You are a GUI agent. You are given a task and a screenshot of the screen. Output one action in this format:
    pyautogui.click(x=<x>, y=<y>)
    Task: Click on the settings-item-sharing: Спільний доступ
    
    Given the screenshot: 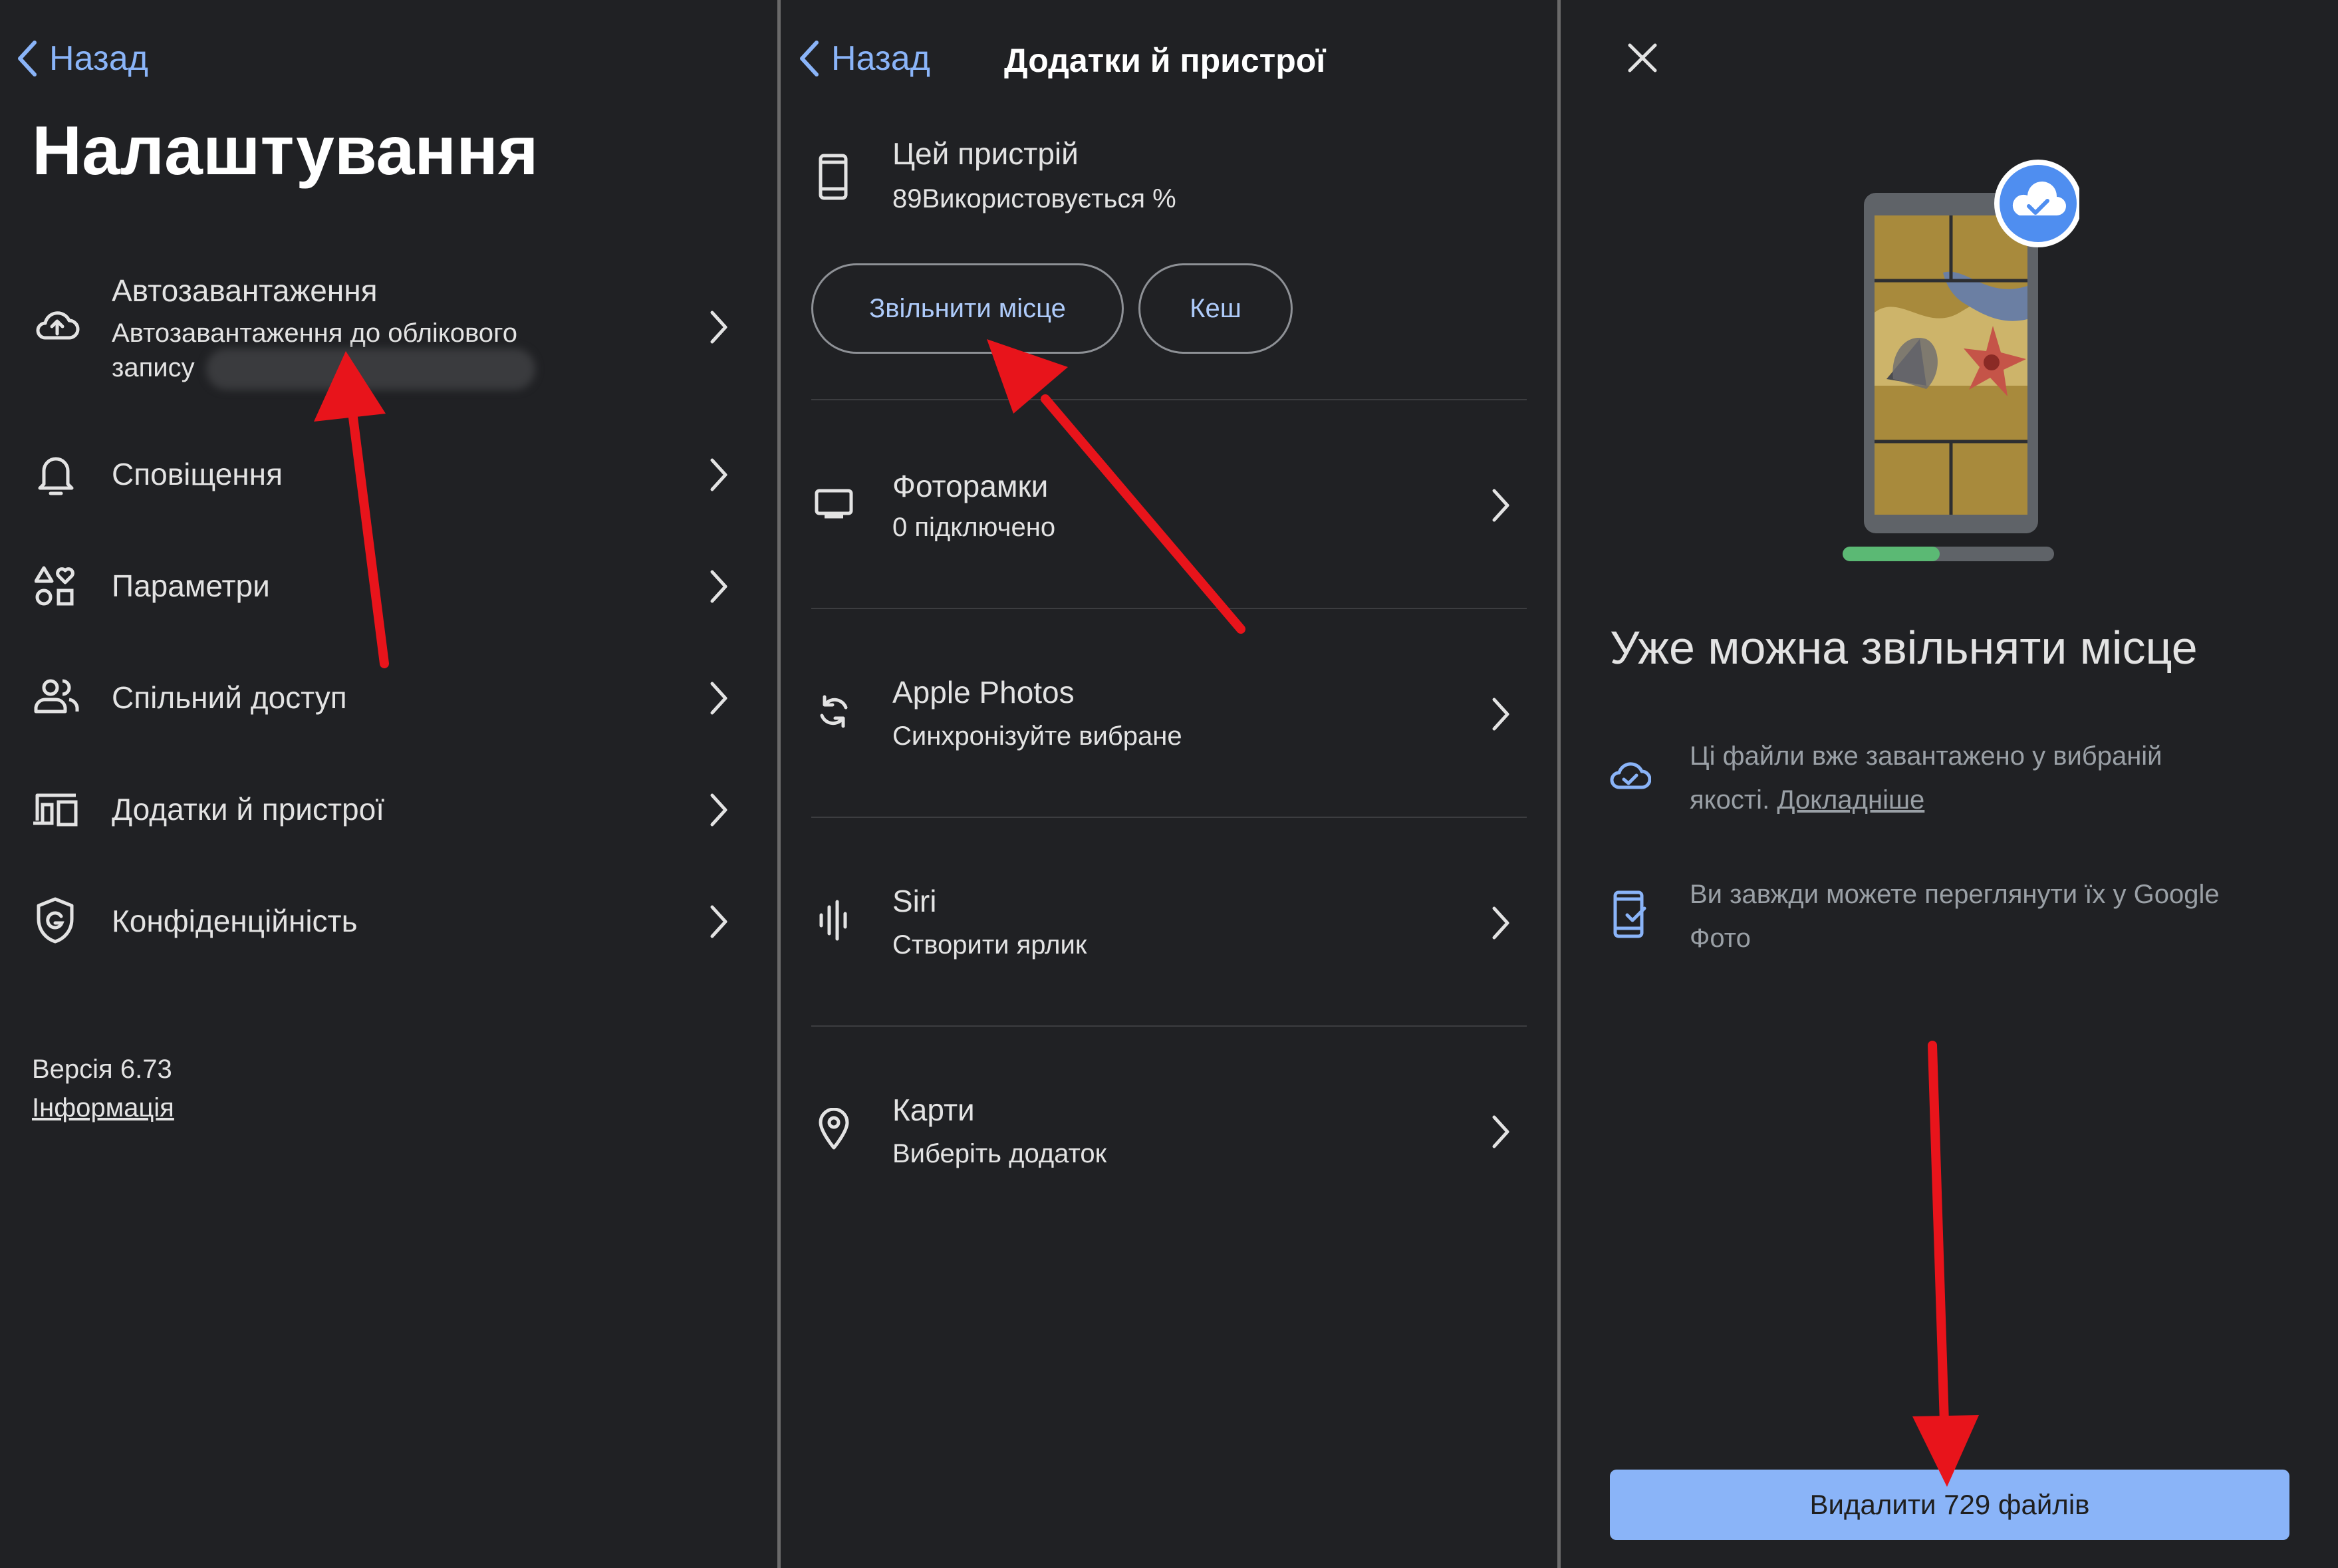 What is the action you would take?
    pyautogui.click(x=389, y=699)
    